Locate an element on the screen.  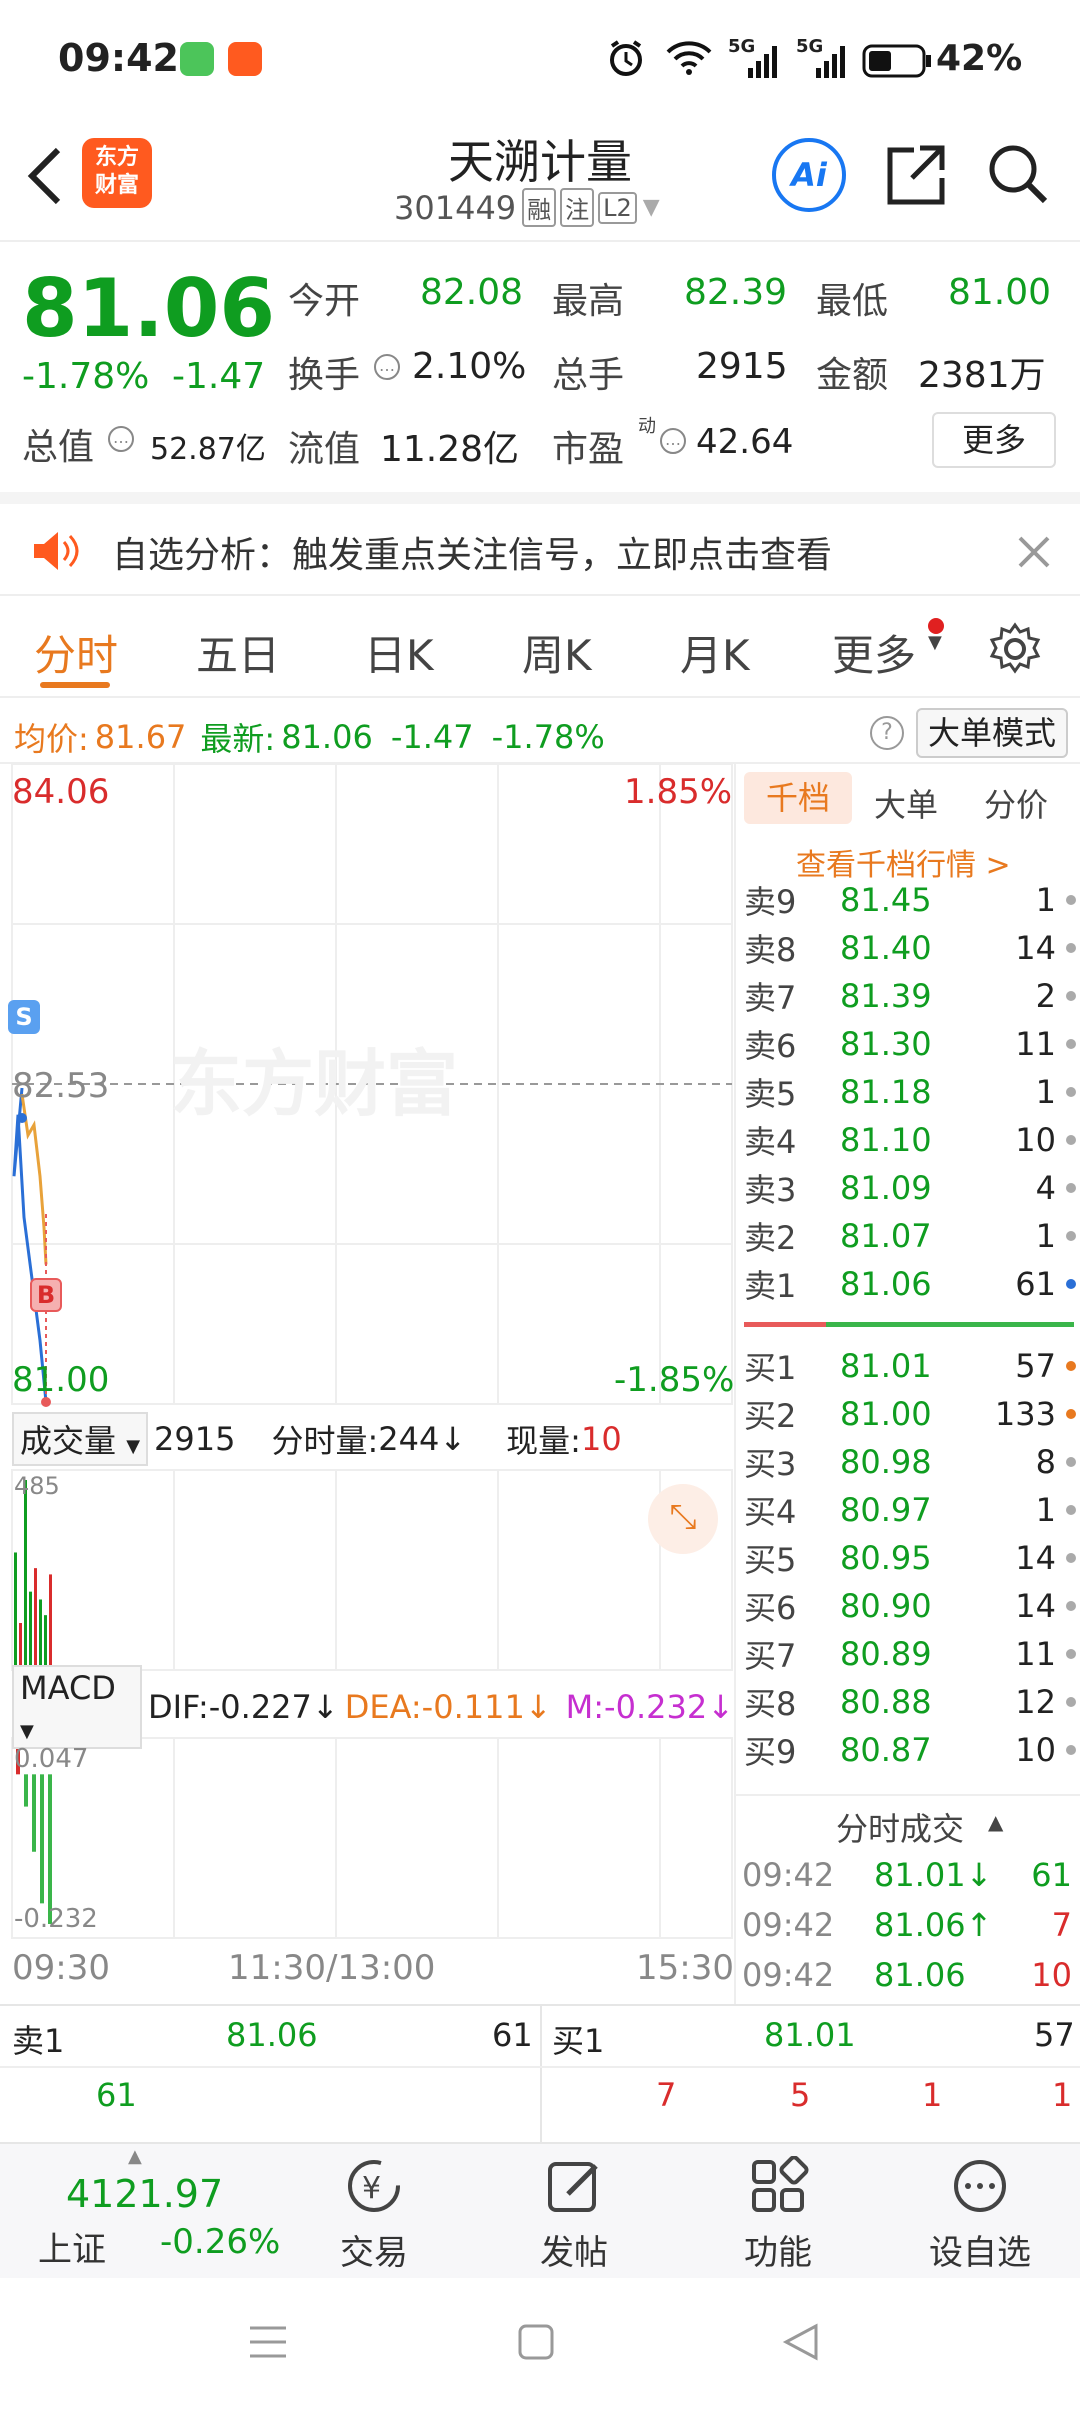
status-time: 09:42 is located at coordinates (118, 58).